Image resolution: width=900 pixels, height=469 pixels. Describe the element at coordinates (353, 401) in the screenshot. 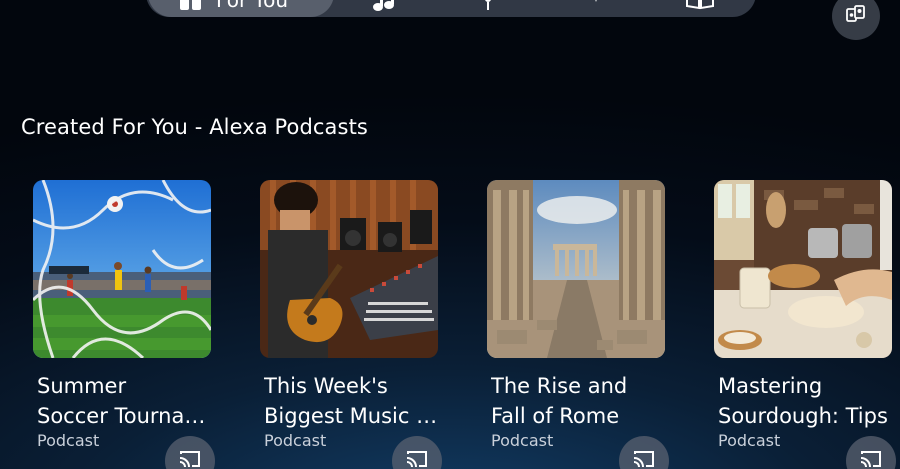

I see `podcast-title: This Week's Biggest Music News` at that location.